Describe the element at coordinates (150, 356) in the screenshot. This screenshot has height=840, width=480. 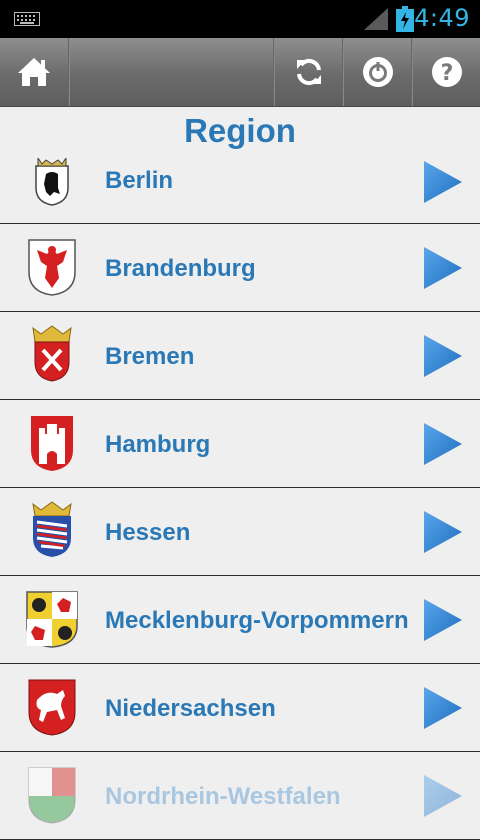
I see `region-label: Bremen` at that location.